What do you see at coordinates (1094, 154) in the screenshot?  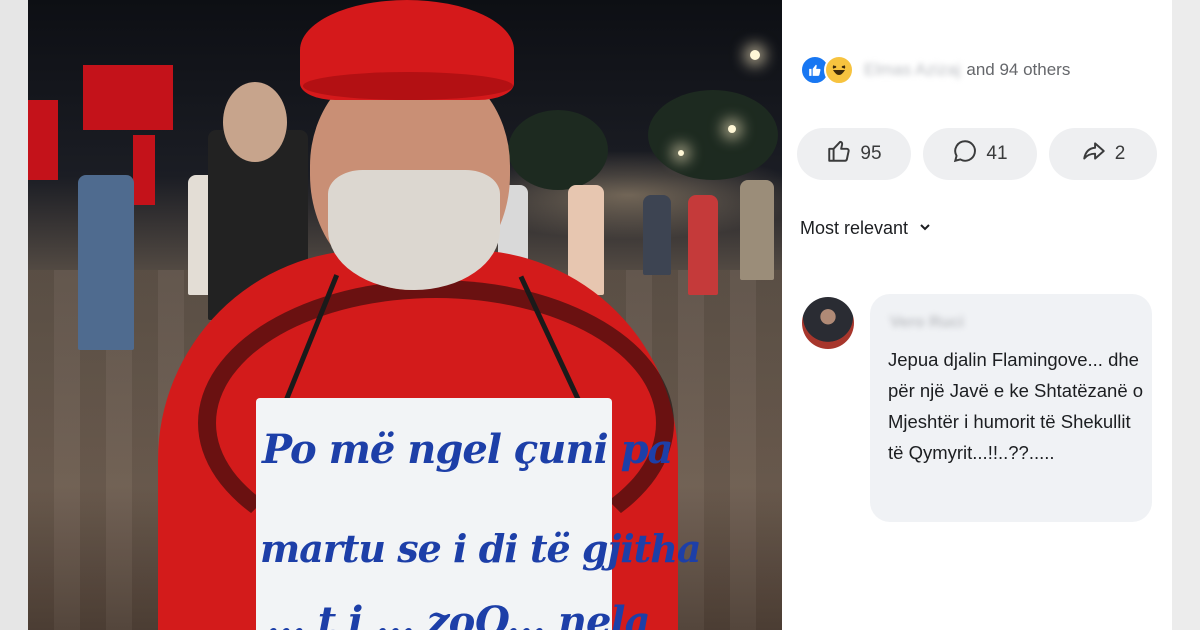 I see `share-icon` at bounding box center [1094, 154].